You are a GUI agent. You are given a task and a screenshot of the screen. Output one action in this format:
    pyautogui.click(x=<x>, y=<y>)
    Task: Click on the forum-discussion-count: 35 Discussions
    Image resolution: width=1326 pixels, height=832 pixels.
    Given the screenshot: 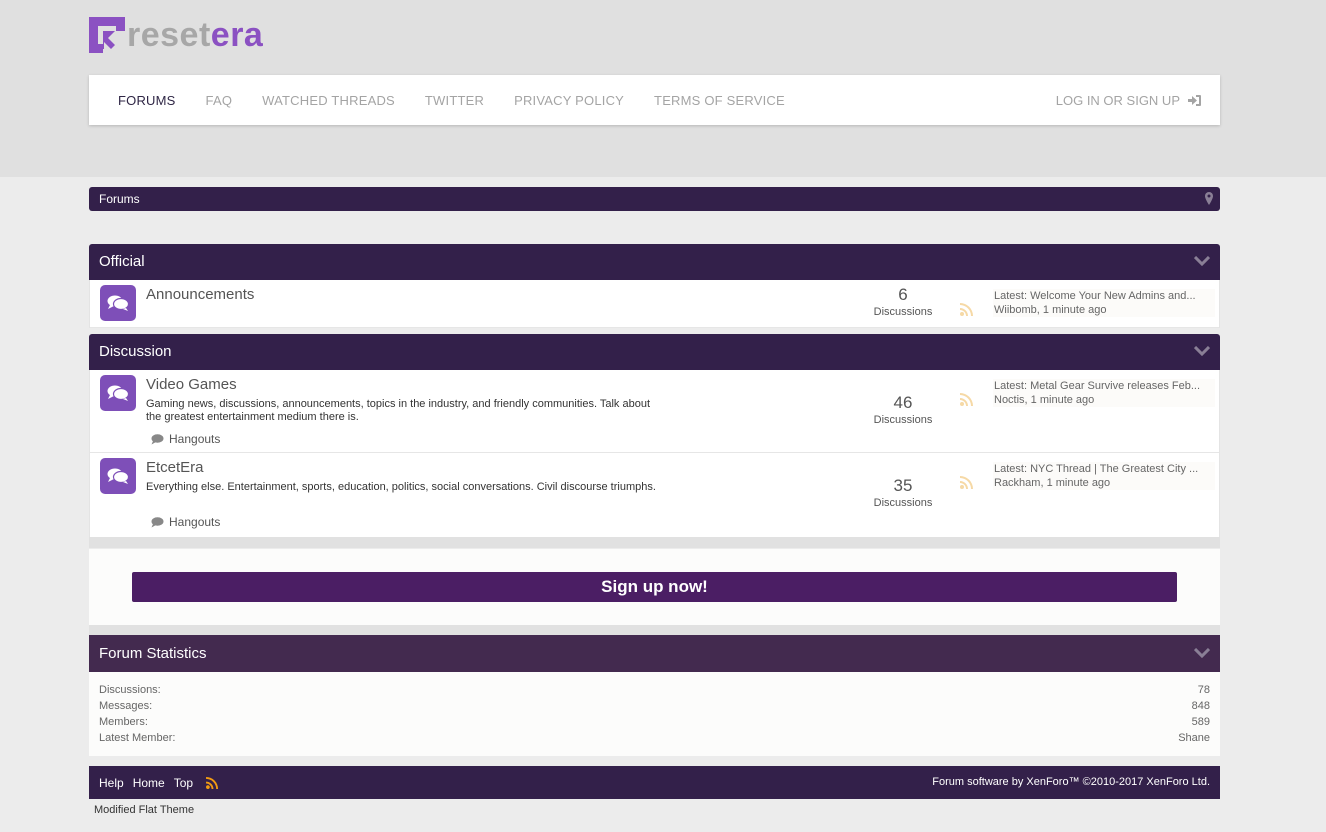 What is the action you would take?
    pyautogui.click(x=903, y=493)
    